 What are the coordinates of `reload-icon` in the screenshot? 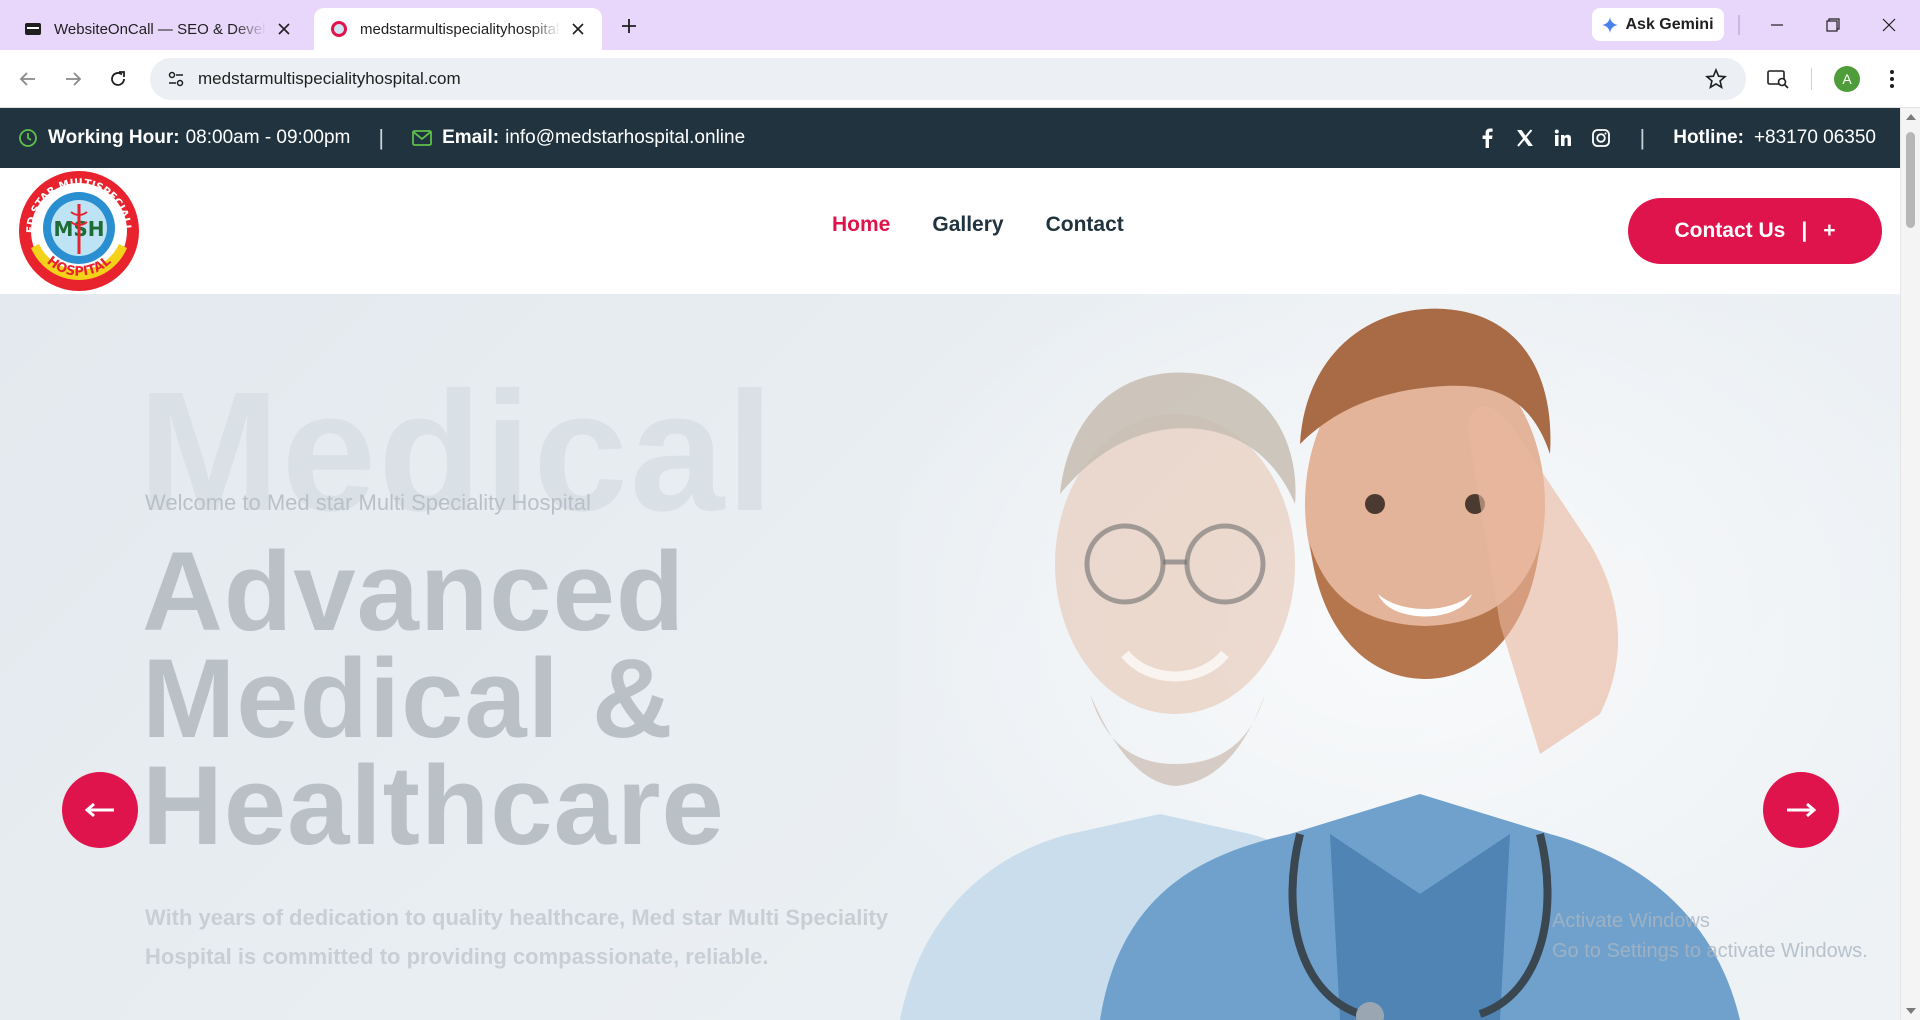 It's located at (118, 79).